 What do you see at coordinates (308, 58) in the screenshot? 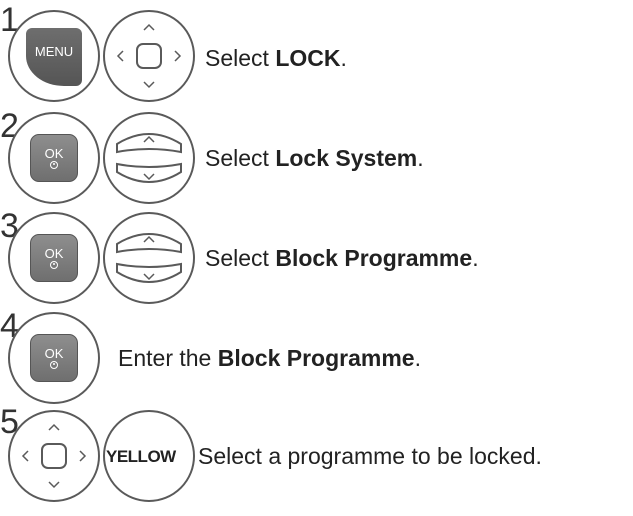
I see `instruction-bold-text: LOCK` at bounding box center [308, 58].